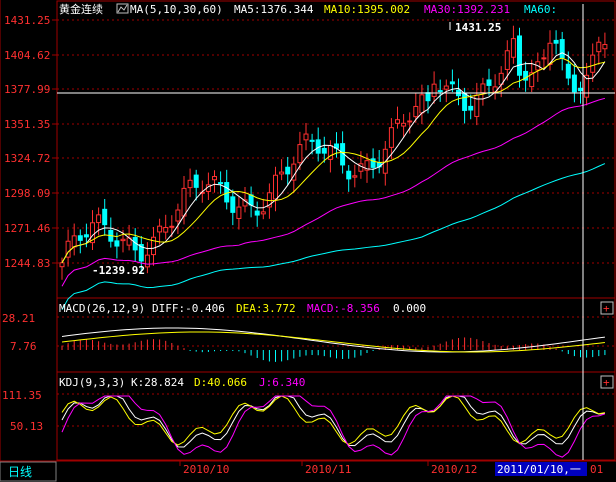 The height and width of the screenshot is (482, 616). I want to click on high-annotation: 1431.25, so click(478, 27).